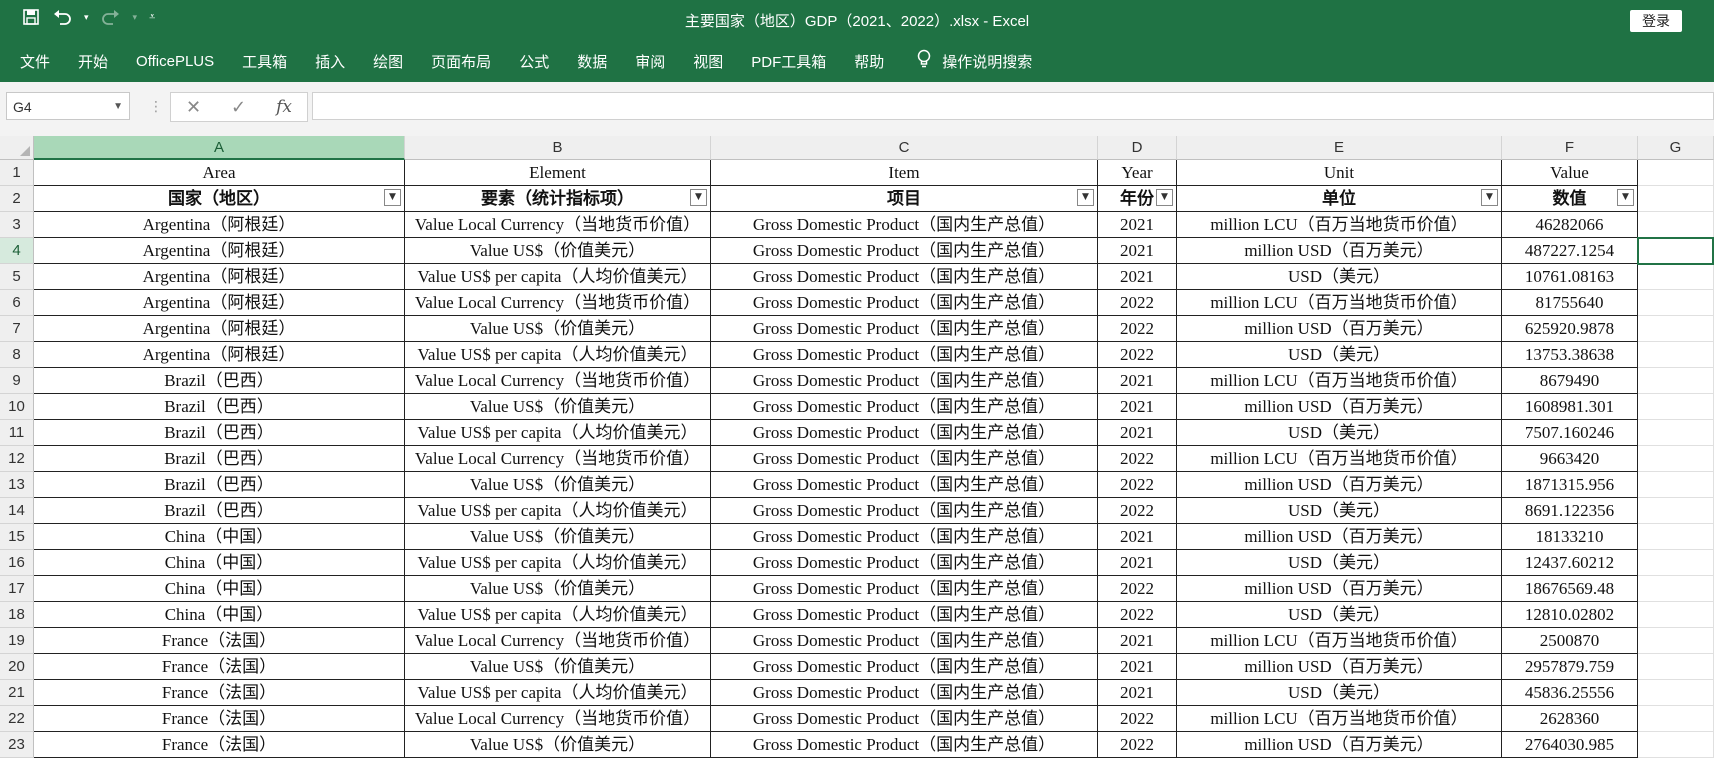  What do you see at coordinates (17, 148) in the screenshot?
I see `select-all-corner` at bounding box center [17, 148].